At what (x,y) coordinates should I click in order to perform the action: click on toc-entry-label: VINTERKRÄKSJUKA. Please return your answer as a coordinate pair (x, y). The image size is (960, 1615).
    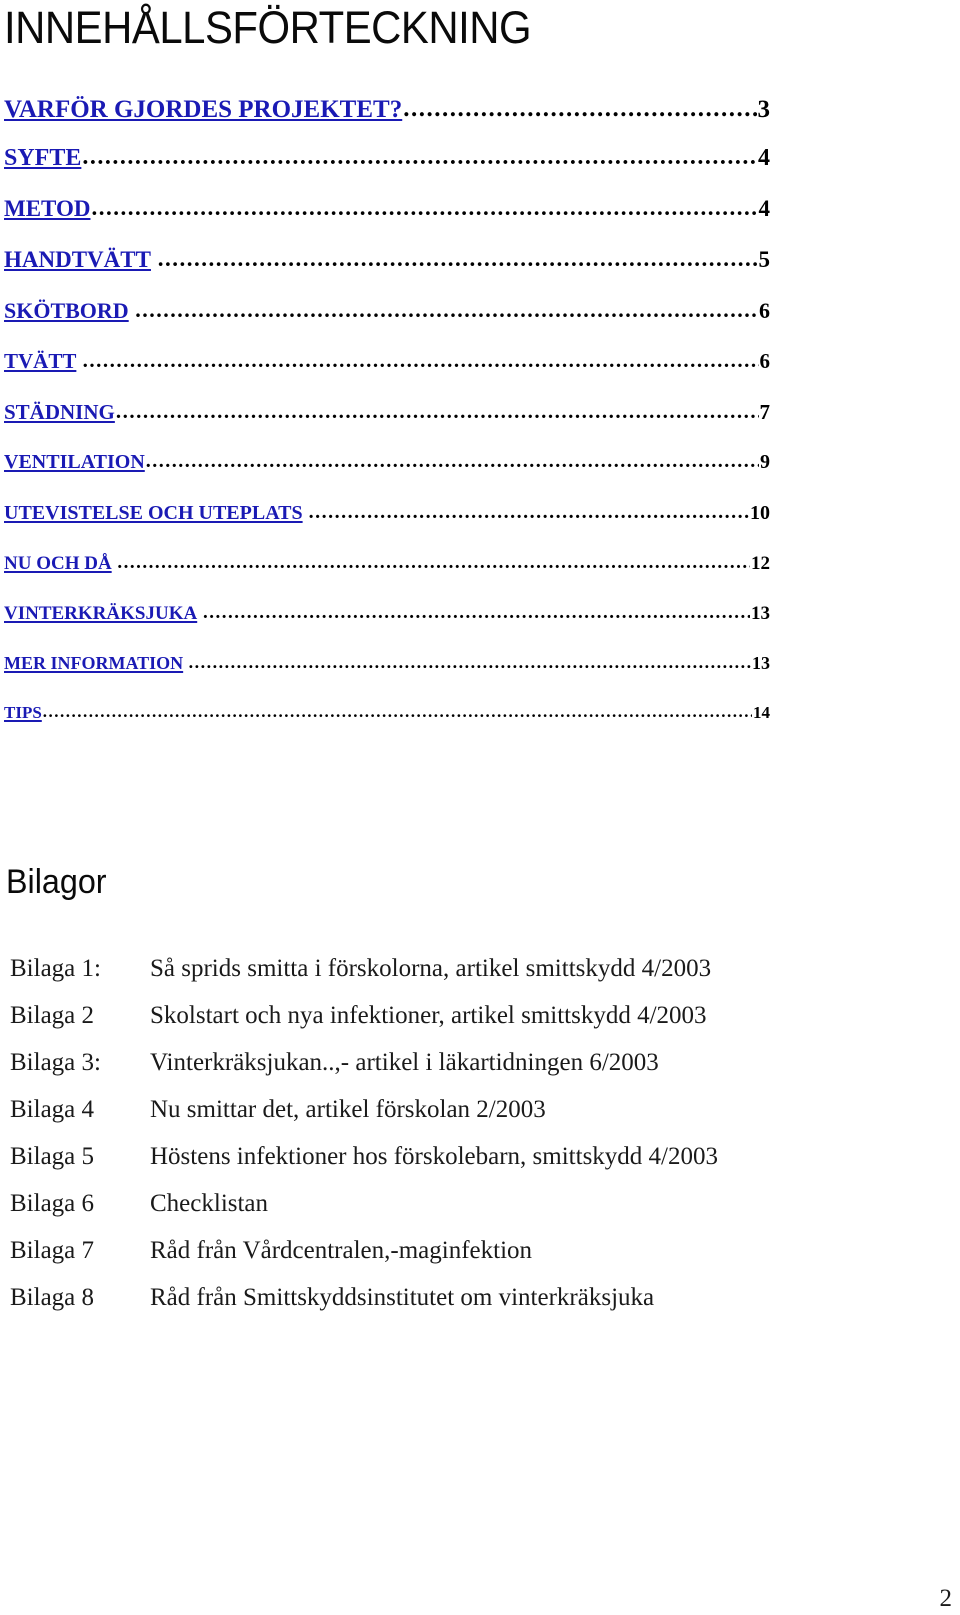
    Looking at the image, I should click on (100, 614).